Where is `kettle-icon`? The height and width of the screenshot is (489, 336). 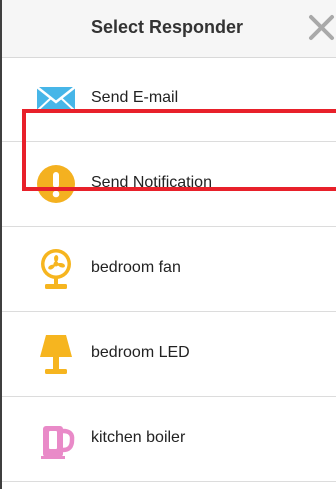 kettle-icon is located at coordinates (58, 442).